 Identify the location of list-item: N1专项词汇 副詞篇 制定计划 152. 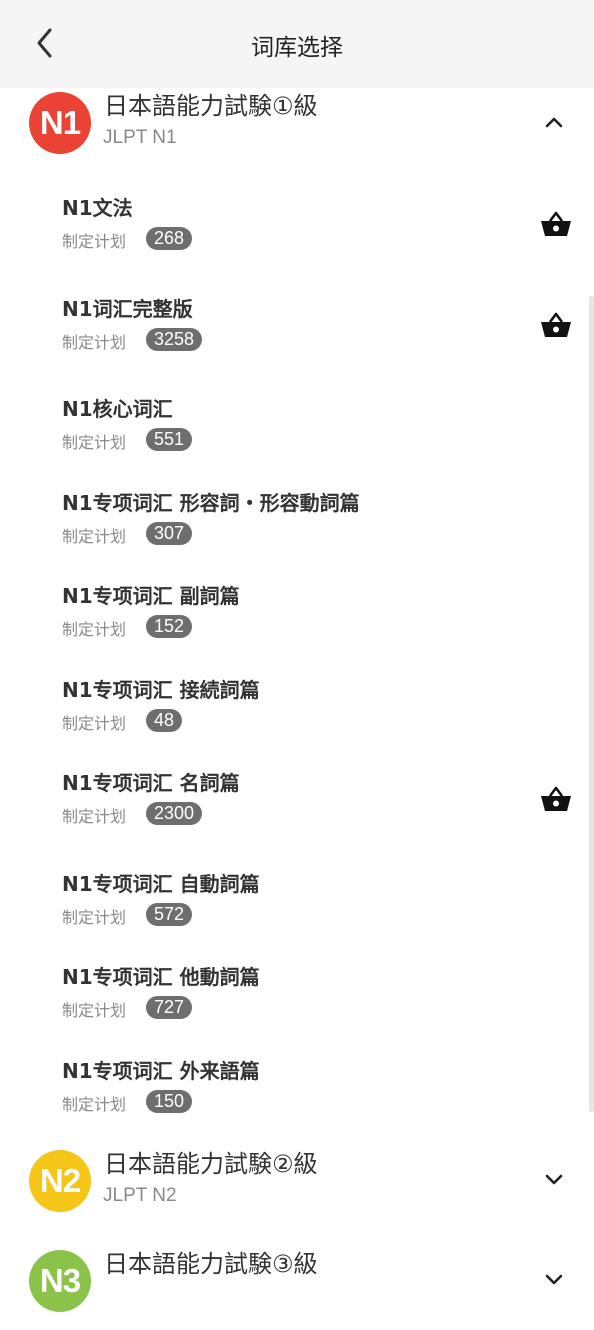
(297, 620).